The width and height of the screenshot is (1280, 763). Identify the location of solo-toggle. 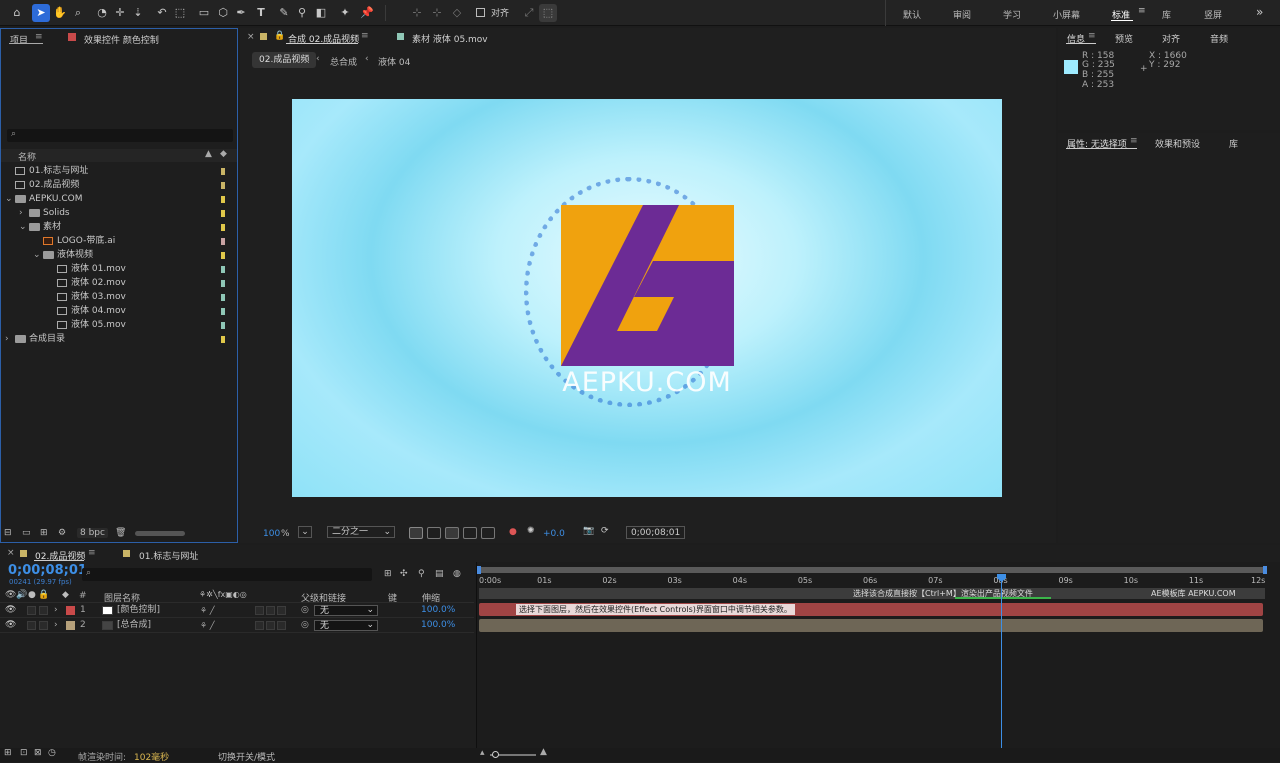
(43, 625).